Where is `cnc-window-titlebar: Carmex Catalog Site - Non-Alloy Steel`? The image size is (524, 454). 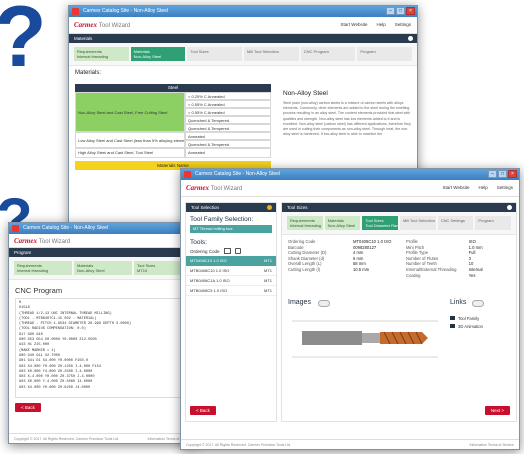 cnc-window-titlebar: Carmex Catalog Site - Non-Alloy Steel is located at coordinates (103, 228).